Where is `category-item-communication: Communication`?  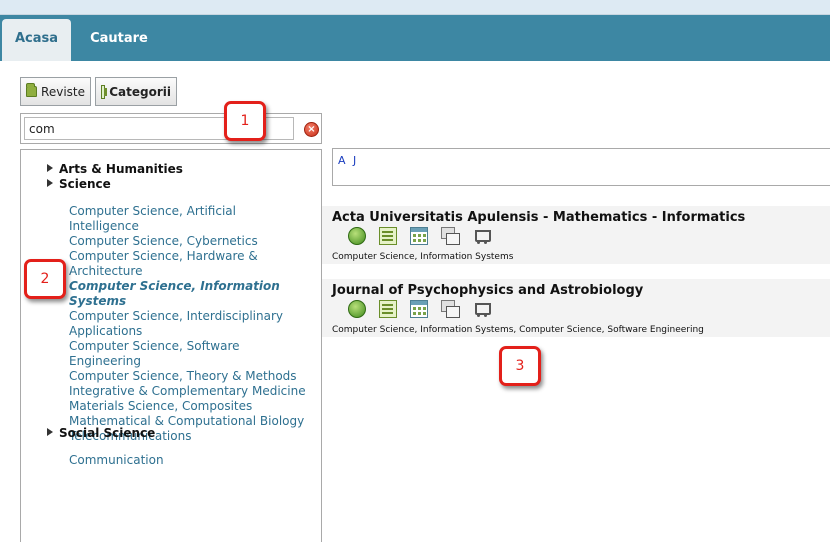 category-item-communication: Communication is located at coordinates (116, 460).